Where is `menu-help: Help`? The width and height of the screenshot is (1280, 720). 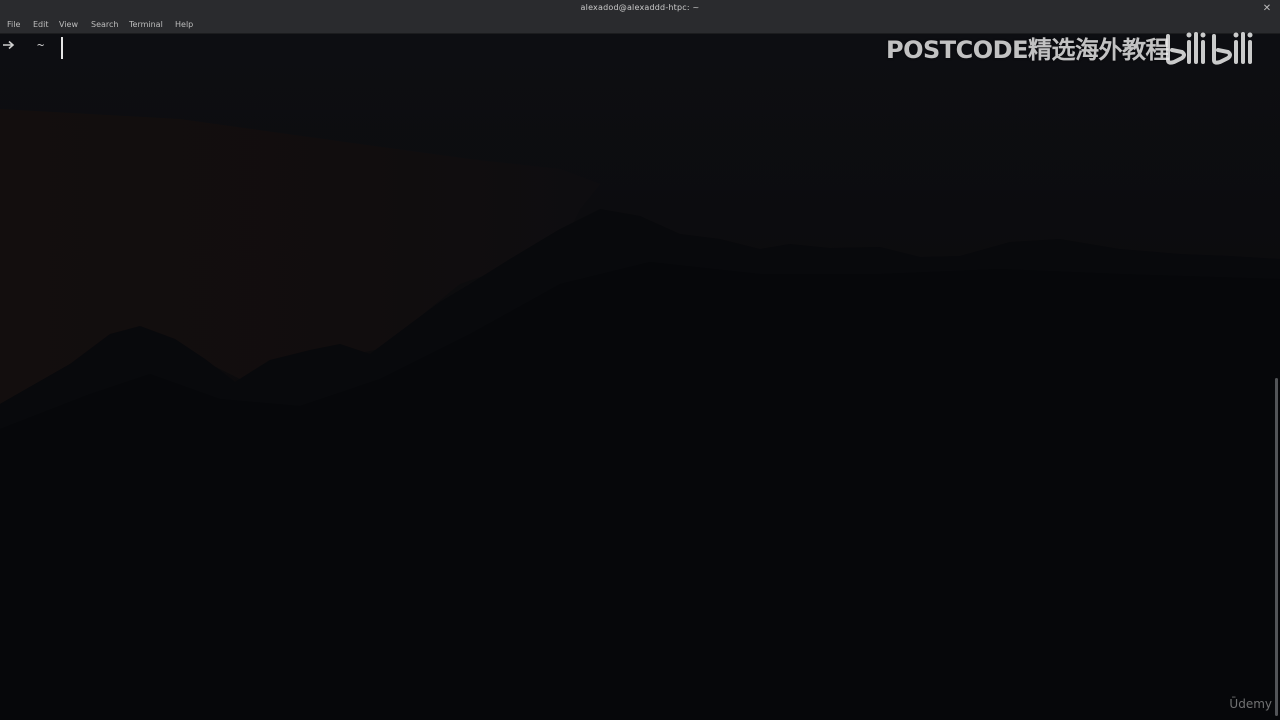 menu-help: Help is located at coordinates (184, 25).